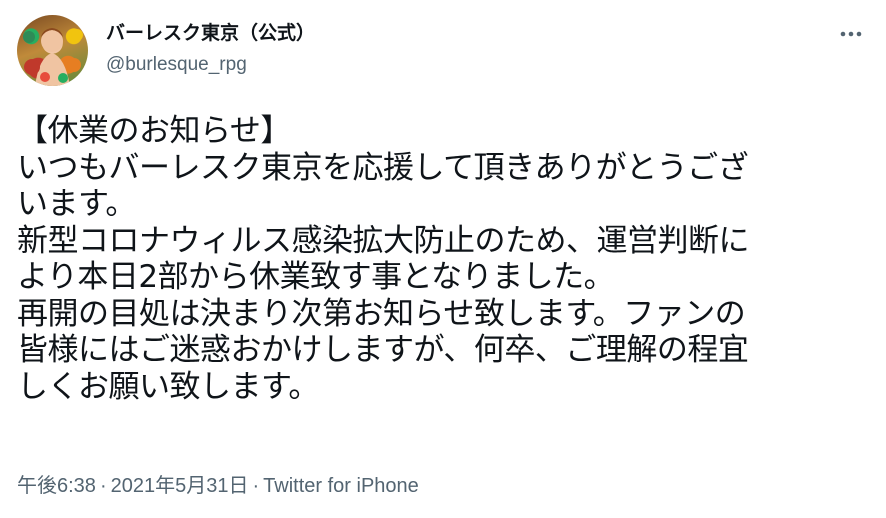  What do you see at coordinates (316, 277) in the screenshot?
I see `tweet-text-line: より本日2部から休業致す事となりました。` at bounding box center [316, 277].